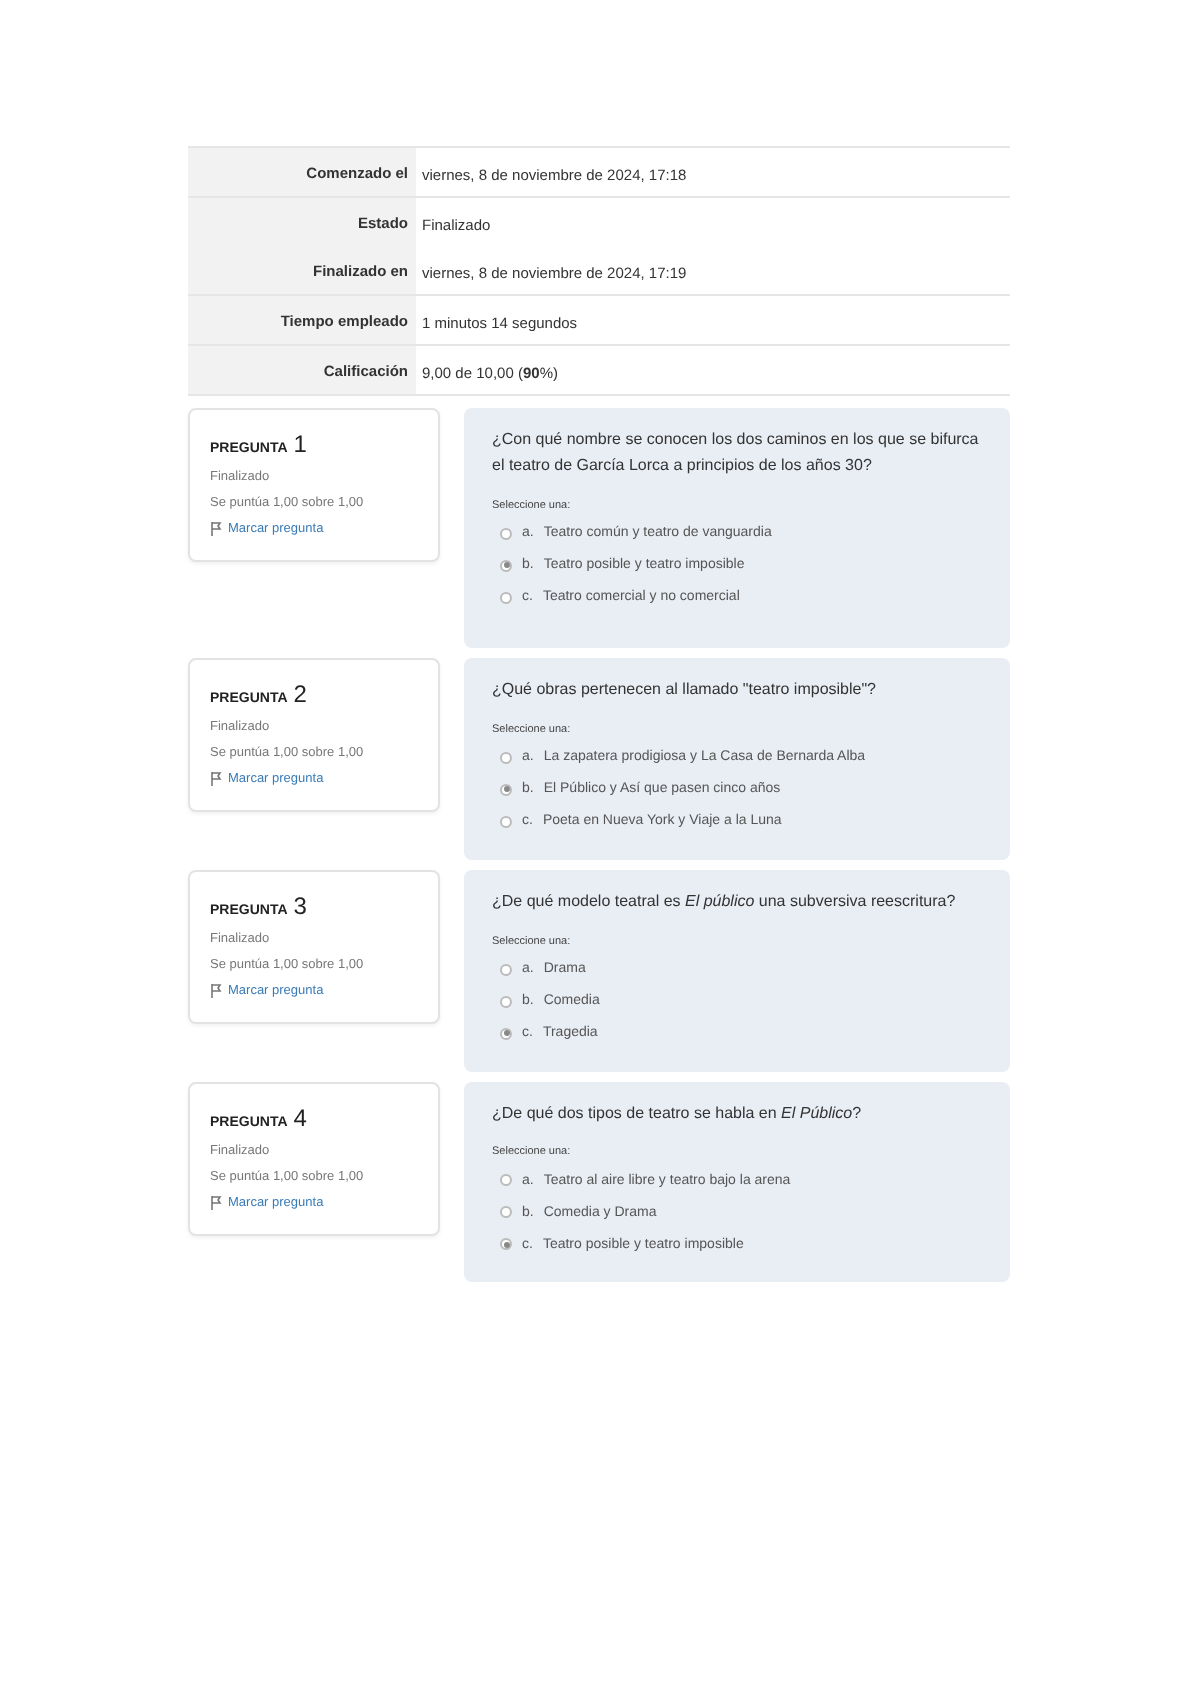 This screenshot has height=1696, width=1198. Describe the element at coordinates (300, 1117) in the screenshot. I see `question-number: 4` at that location.